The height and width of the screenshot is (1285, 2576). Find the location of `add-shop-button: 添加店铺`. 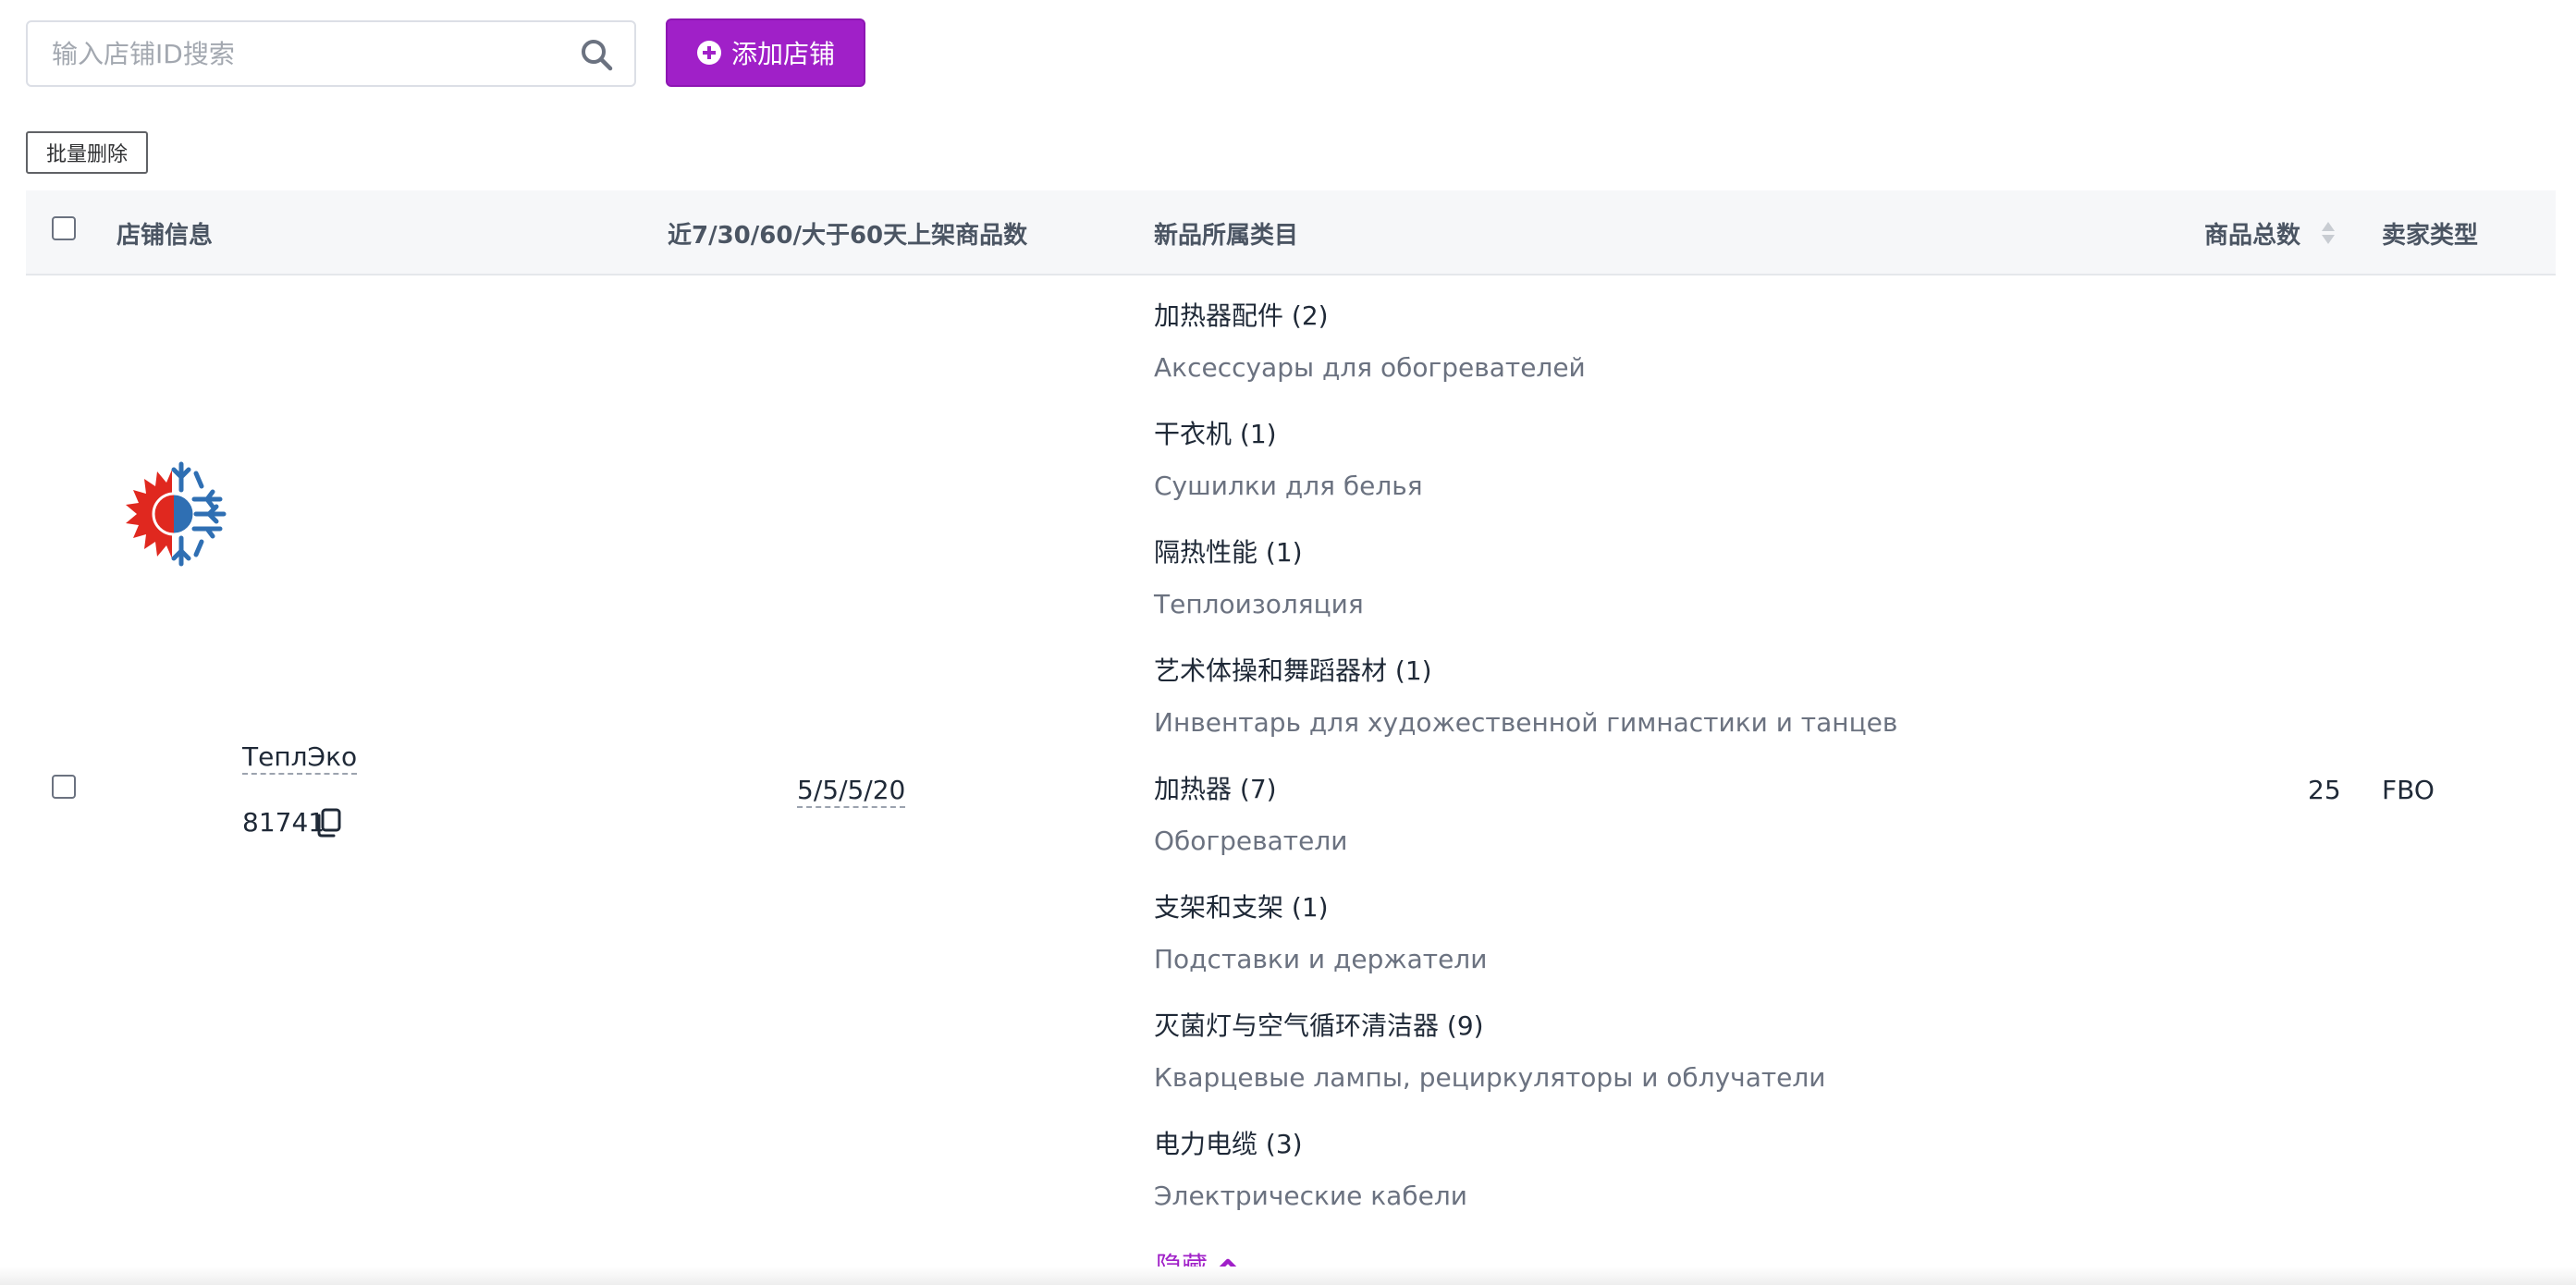

add-shop-button: 添加店铺 is located at coordinates (765, 52).